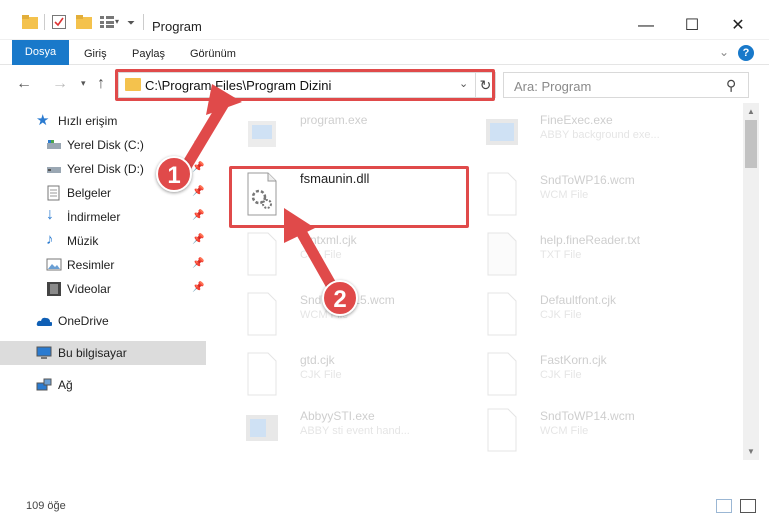 The image size is (769, 530). Describe the element at coordinates (748, 506) in the screenshot. I see `large-icons-view-icon` at that location.